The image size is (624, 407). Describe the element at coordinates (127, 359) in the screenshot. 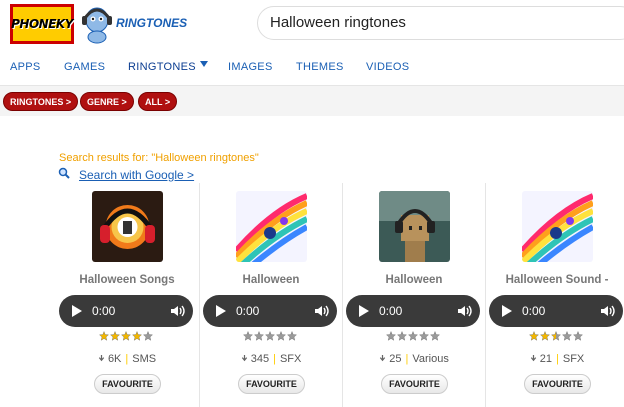

I see `ringtone-meta: 6K | SMS` at that location.